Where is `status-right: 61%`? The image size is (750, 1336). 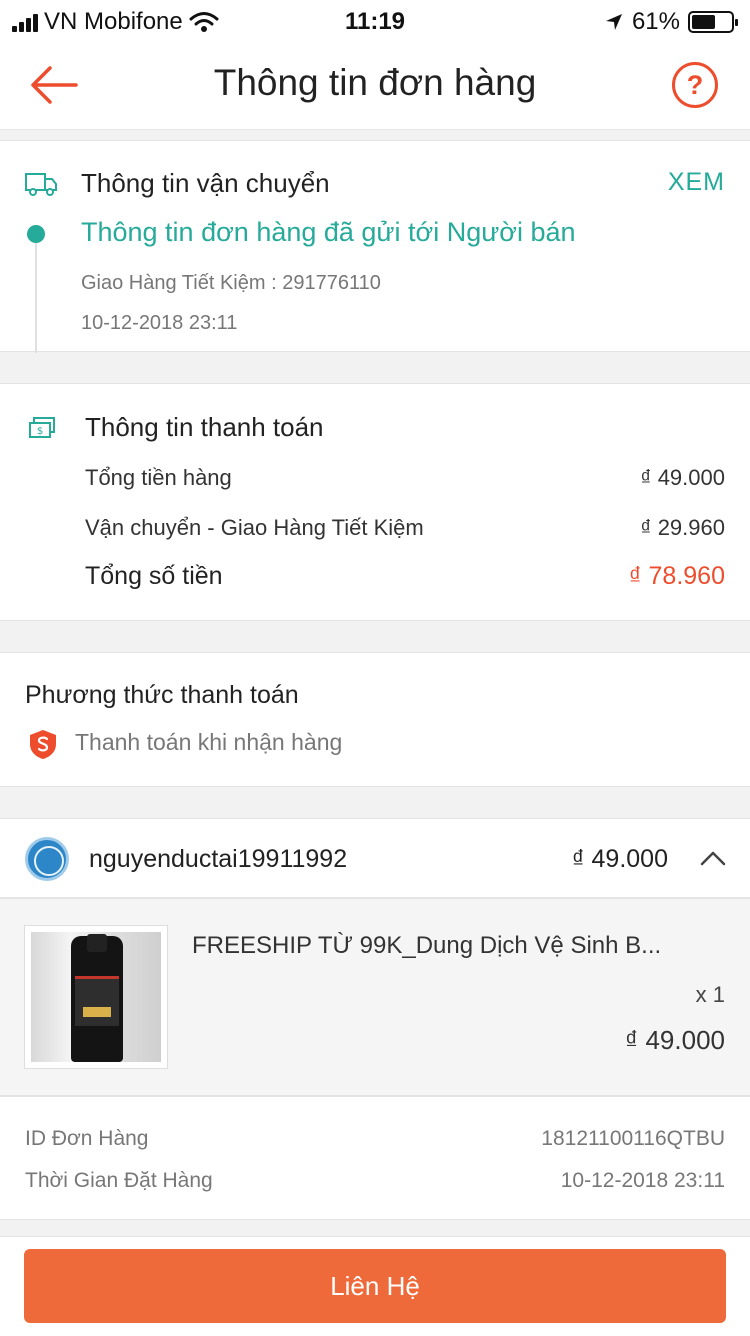 status-right: 61% is located at coordinates (671, 22).